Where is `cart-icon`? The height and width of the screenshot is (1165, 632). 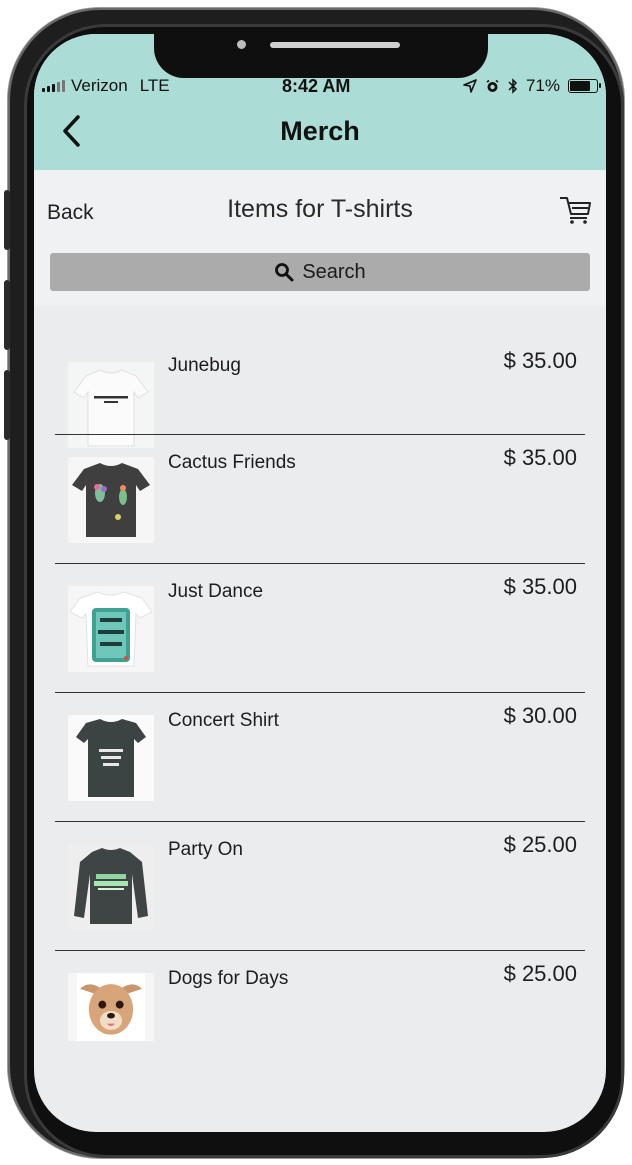
cart-icon is located at coordinates (575, 209).